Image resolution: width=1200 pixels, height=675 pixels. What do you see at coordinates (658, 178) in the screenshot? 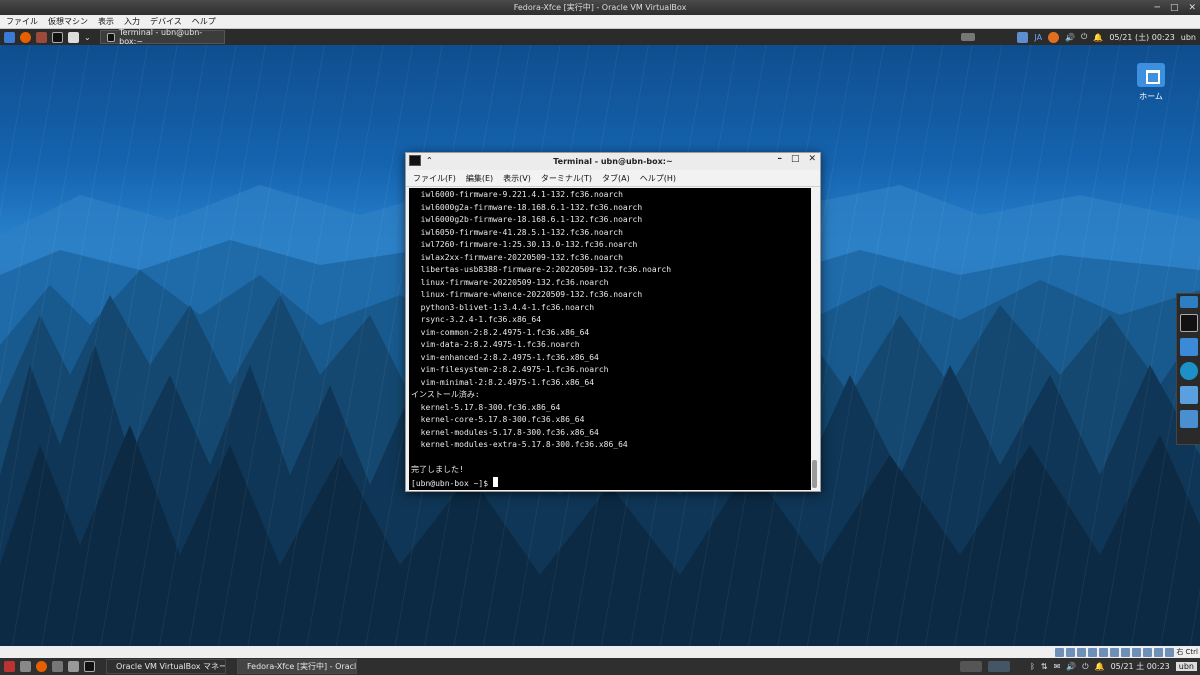
I see `term-menu-help: ヘルプ(H)` at bounding box center [658, 178].